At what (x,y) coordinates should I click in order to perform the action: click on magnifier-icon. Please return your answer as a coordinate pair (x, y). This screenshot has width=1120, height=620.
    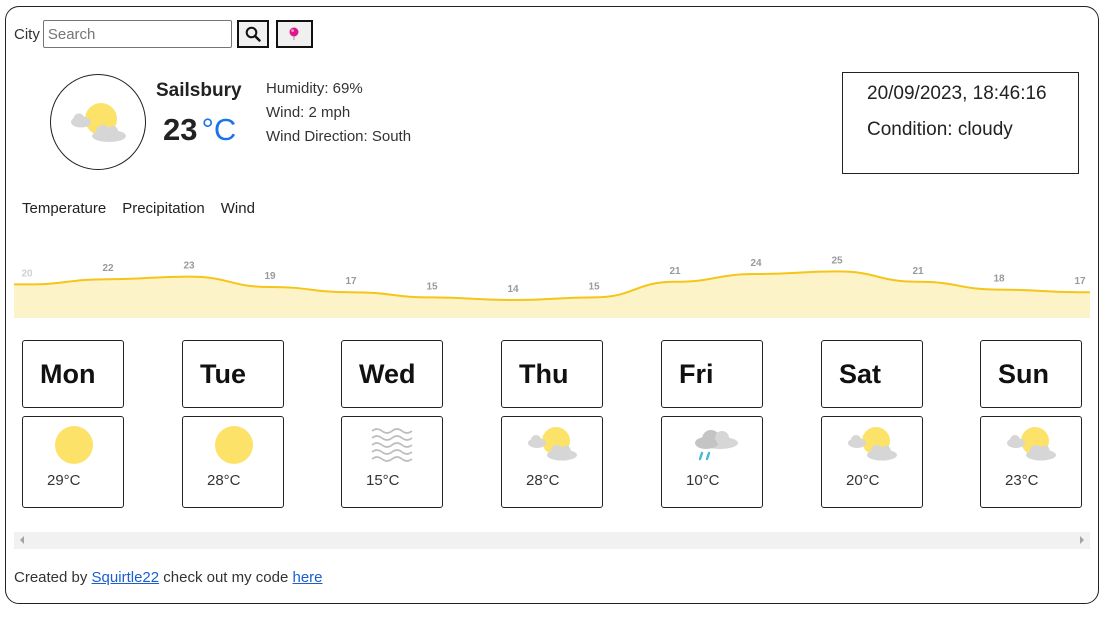
    Looking at the image, I should click on (253, 34).